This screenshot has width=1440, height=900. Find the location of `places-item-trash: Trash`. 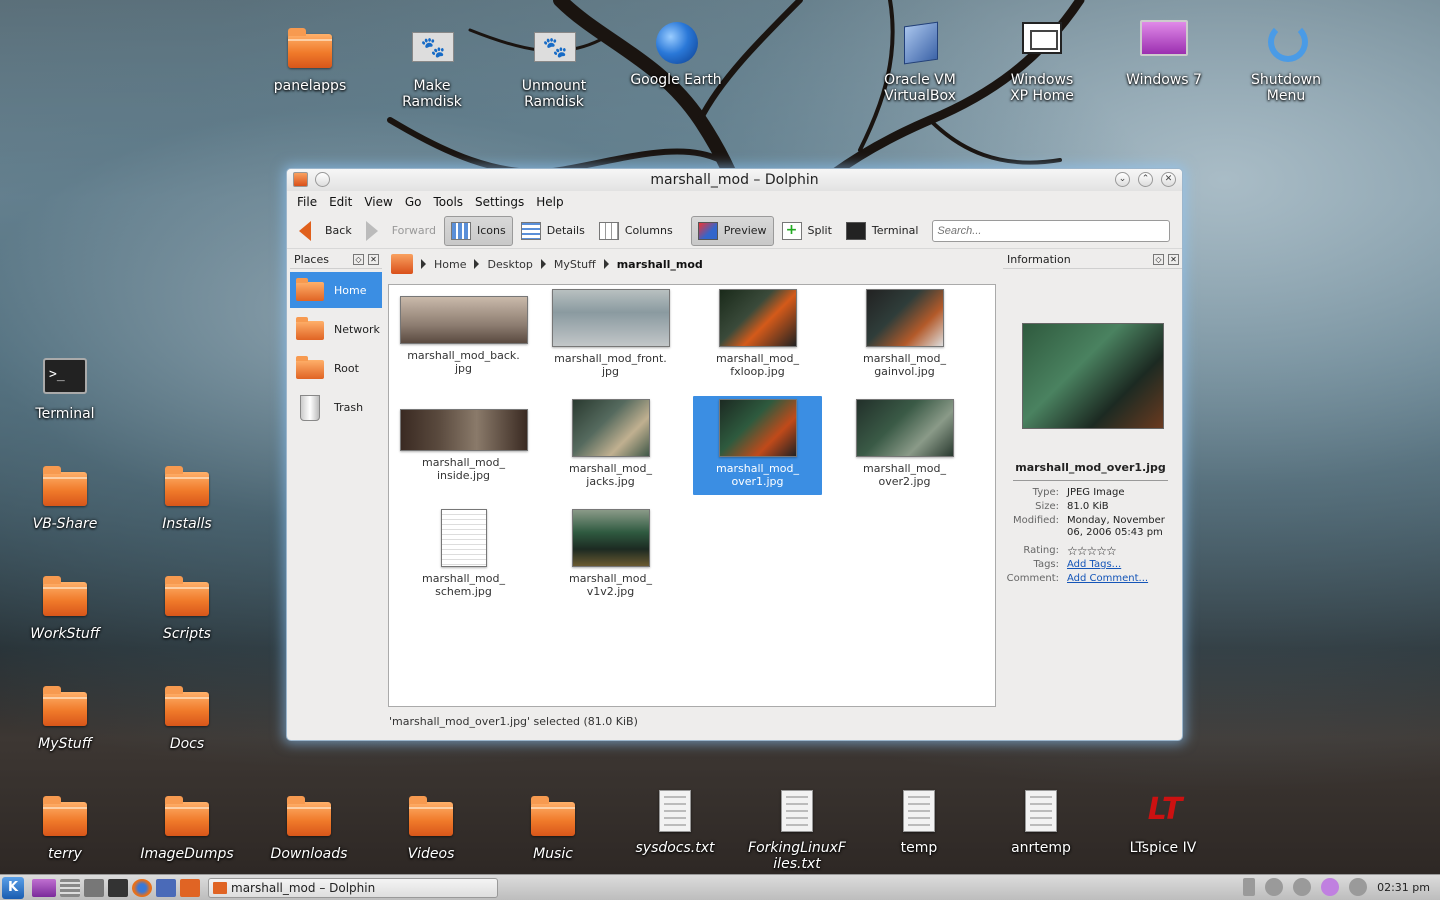

places-item-trash: Trash is located at coordinates (336, 407).